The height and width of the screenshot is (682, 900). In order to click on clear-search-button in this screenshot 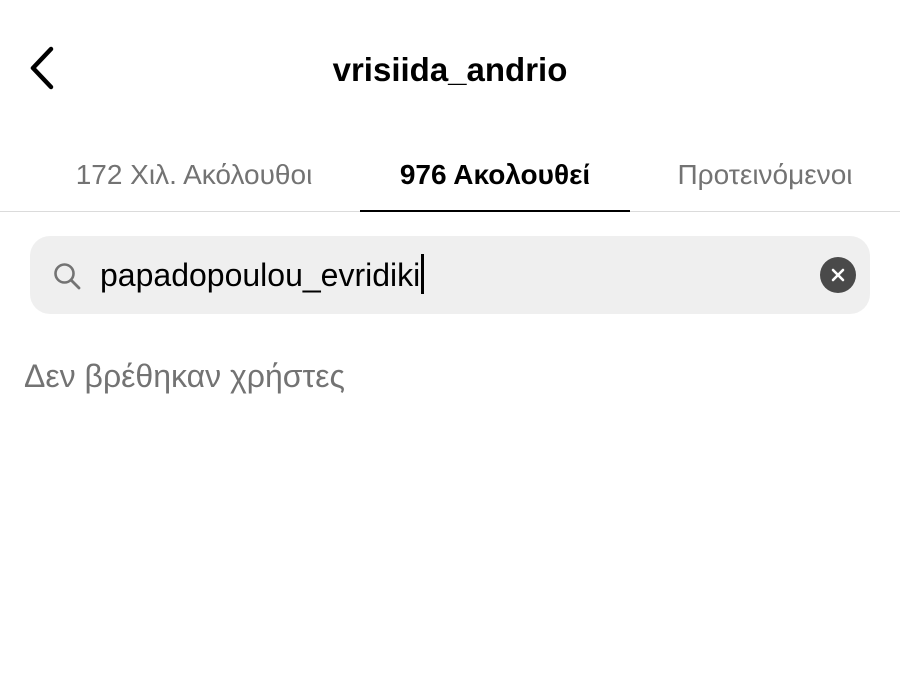, I will do `click(838, 275)`.